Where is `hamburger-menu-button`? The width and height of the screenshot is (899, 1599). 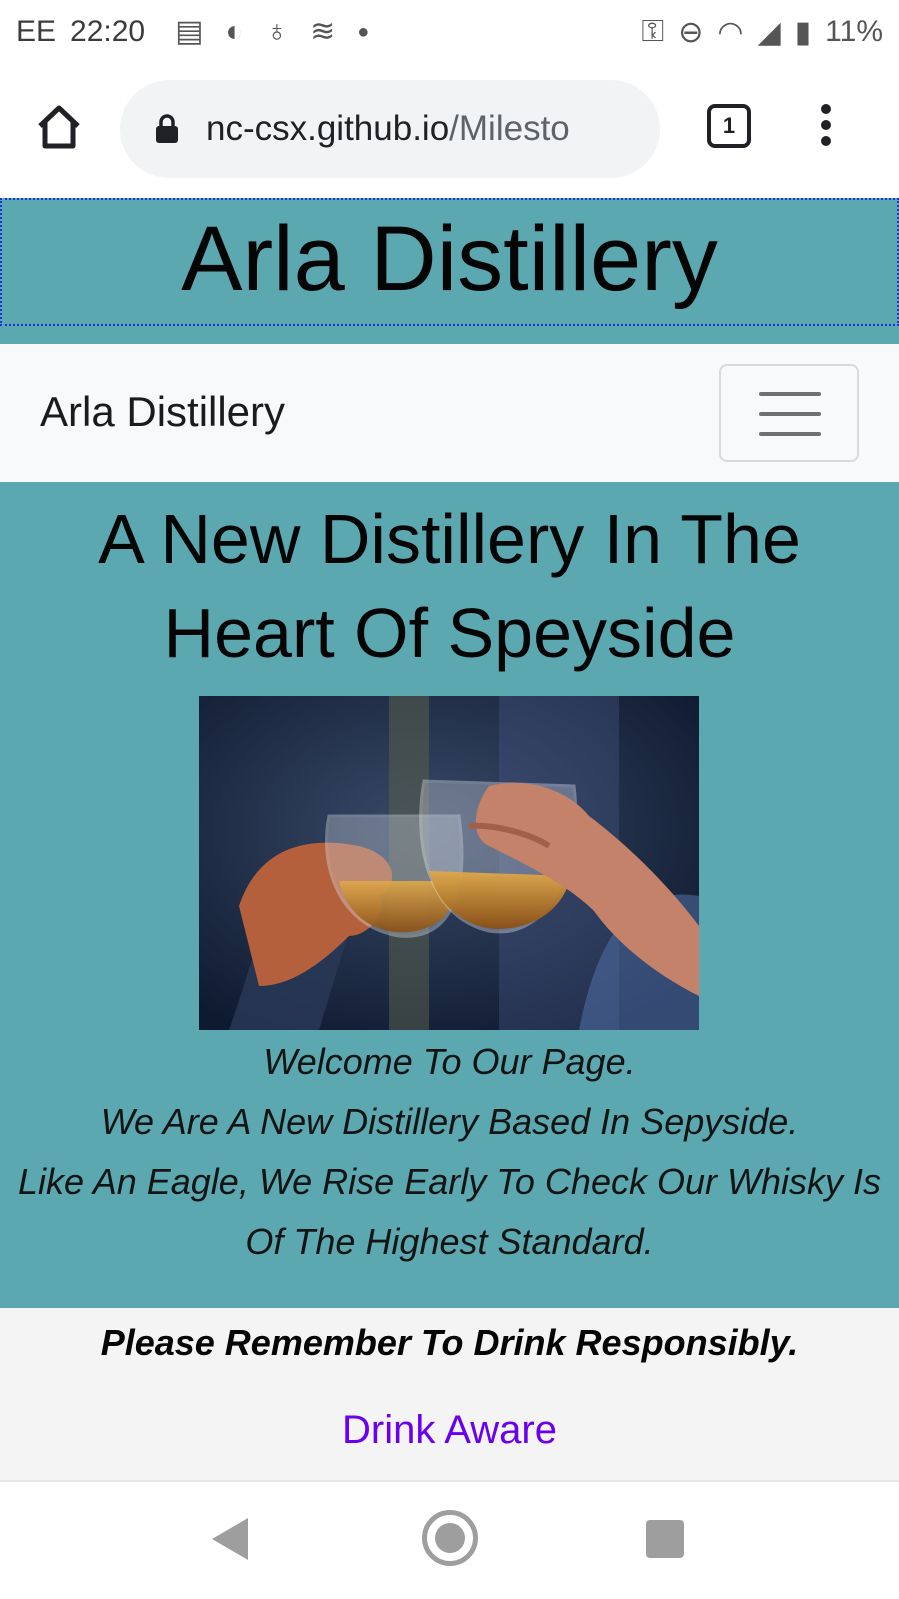
hamburger-menu-button is located at coordinates (789, 413).